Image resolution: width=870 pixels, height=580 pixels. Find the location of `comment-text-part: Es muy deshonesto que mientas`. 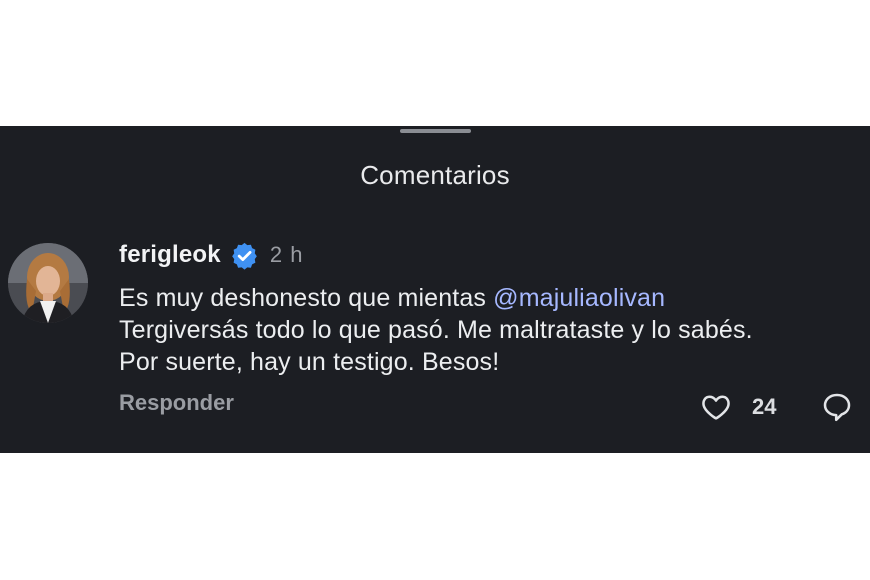

comment-text-part: Es muy deshonesto que mientas is located at coordinates (306, 298).